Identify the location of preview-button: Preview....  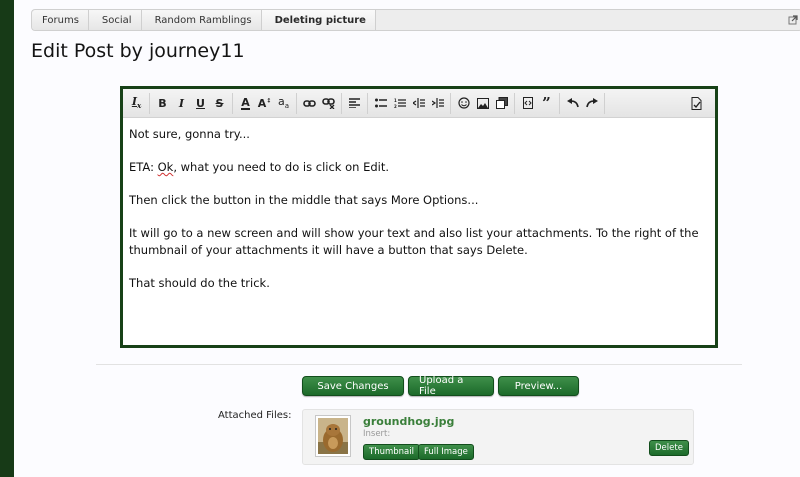
(538, 386).